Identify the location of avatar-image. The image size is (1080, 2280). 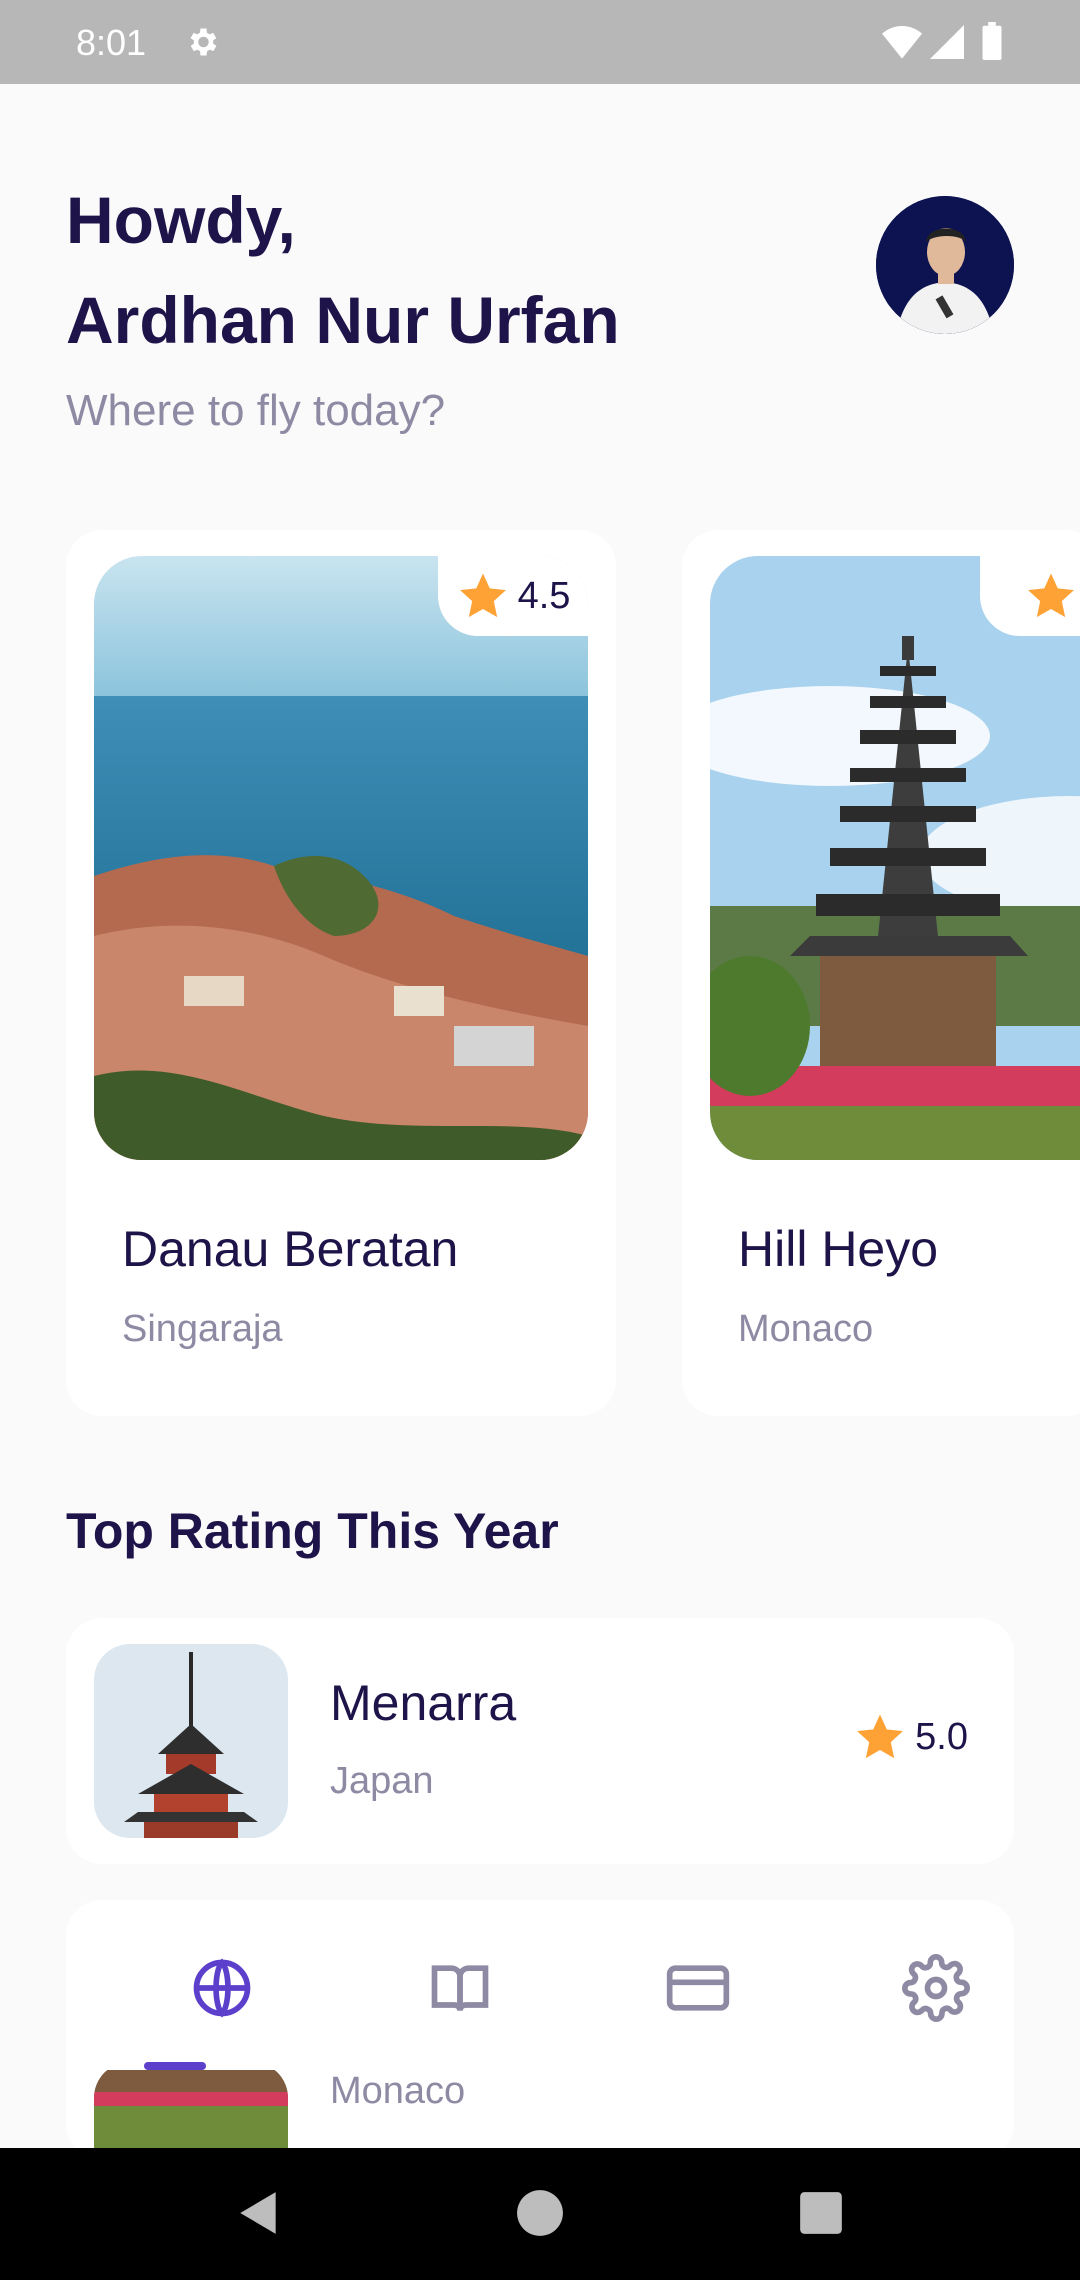
(945, 265).